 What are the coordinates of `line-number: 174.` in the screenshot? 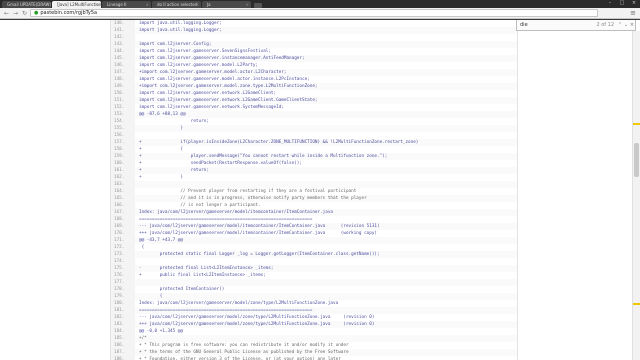 It's located at (123, 261).